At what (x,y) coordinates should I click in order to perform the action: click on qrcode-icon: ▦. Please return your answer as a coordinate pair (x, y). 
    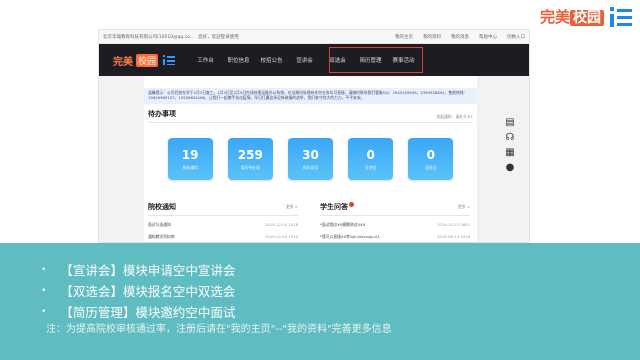
    Looking at the image, I should click on (510, 153).